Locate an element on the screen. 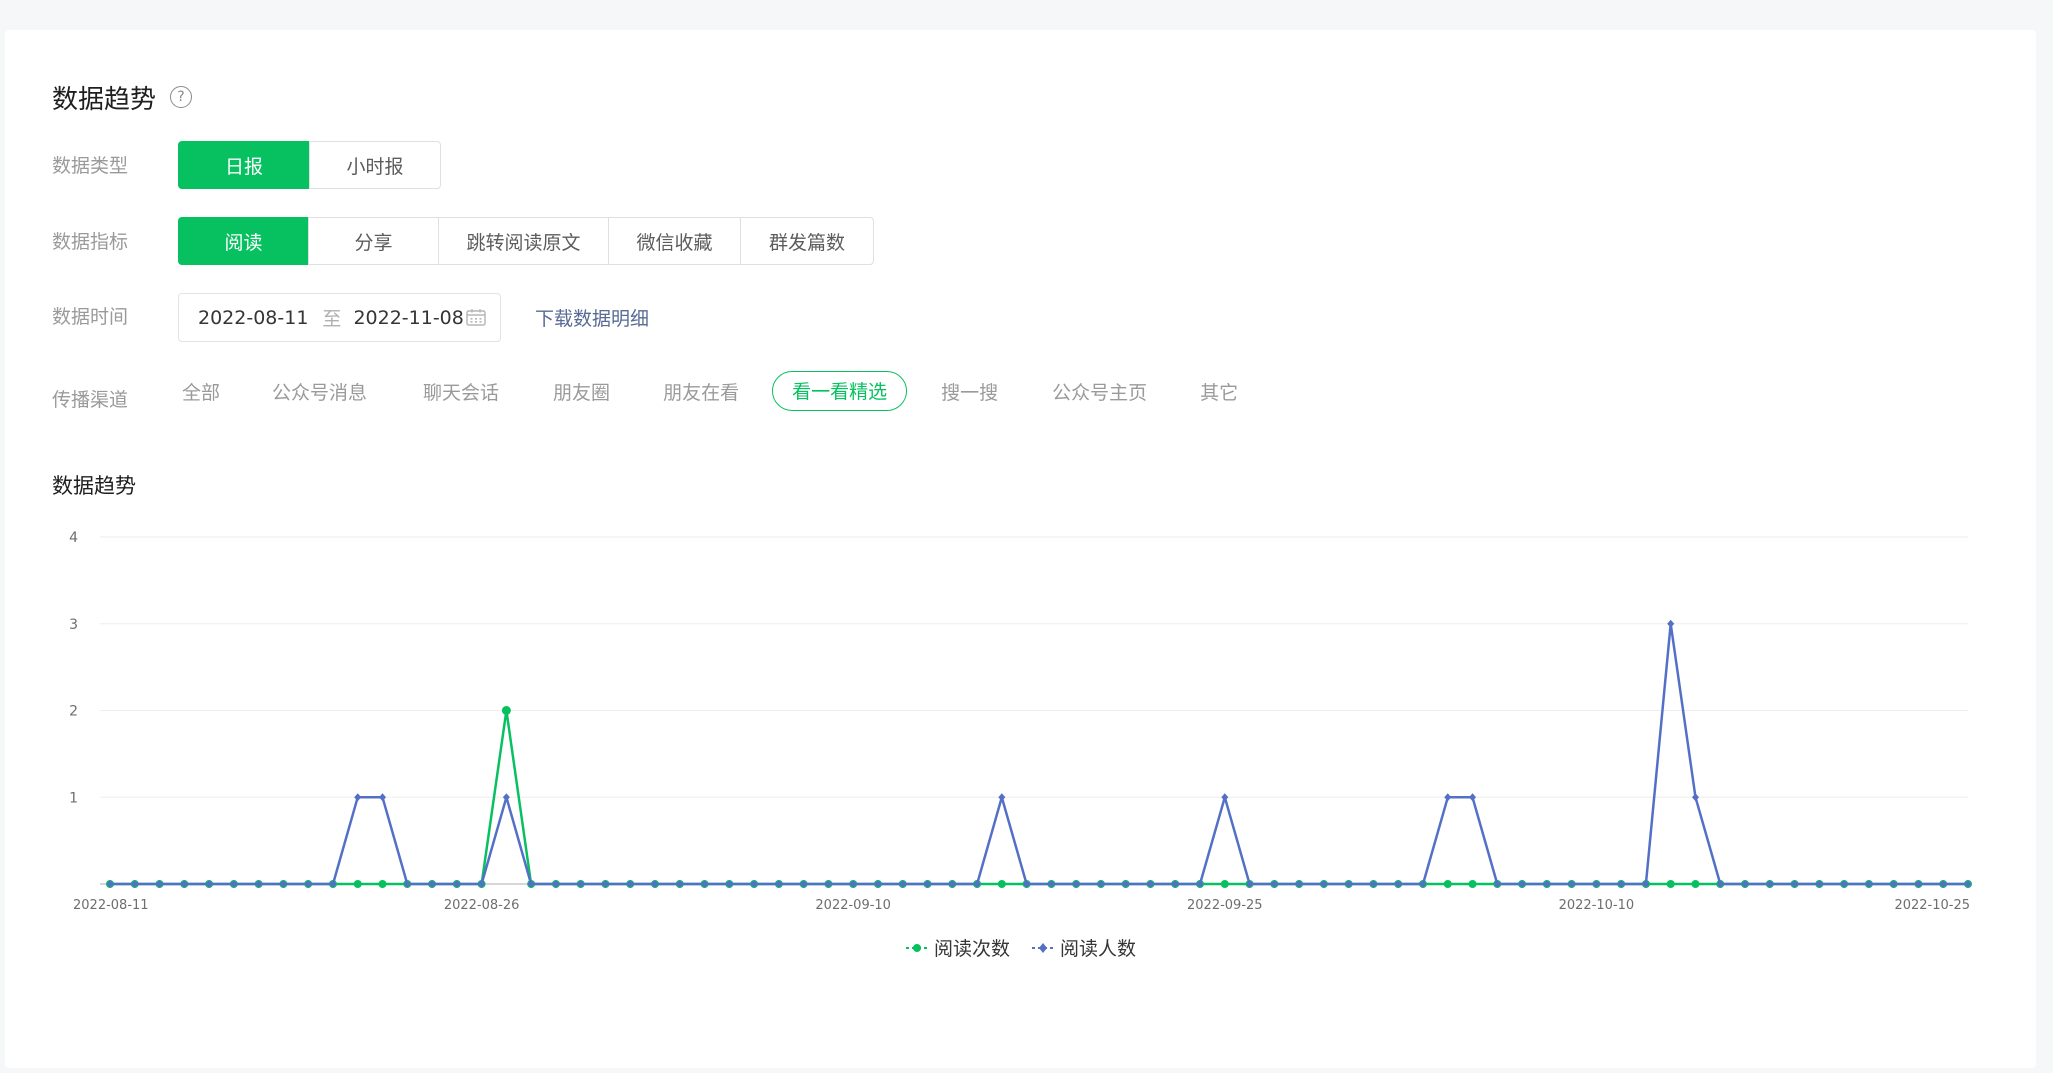  legend-label-read-count: 阅读次数 is located at coordinates (972, 949).